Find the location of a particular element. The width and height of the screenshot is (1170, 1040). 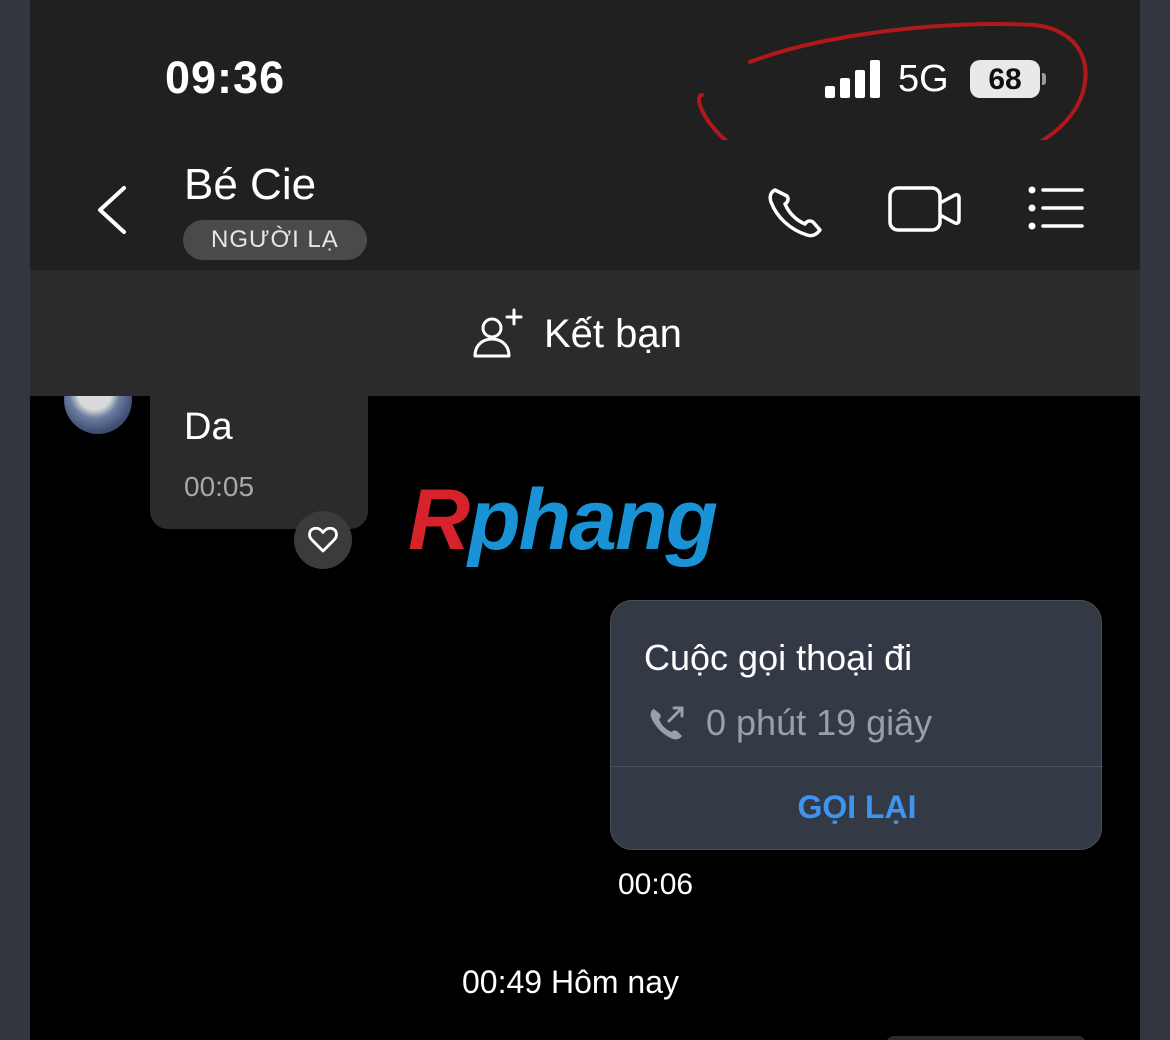

add-friend-bar: Kết bạn is located at coordinates (585, 333).